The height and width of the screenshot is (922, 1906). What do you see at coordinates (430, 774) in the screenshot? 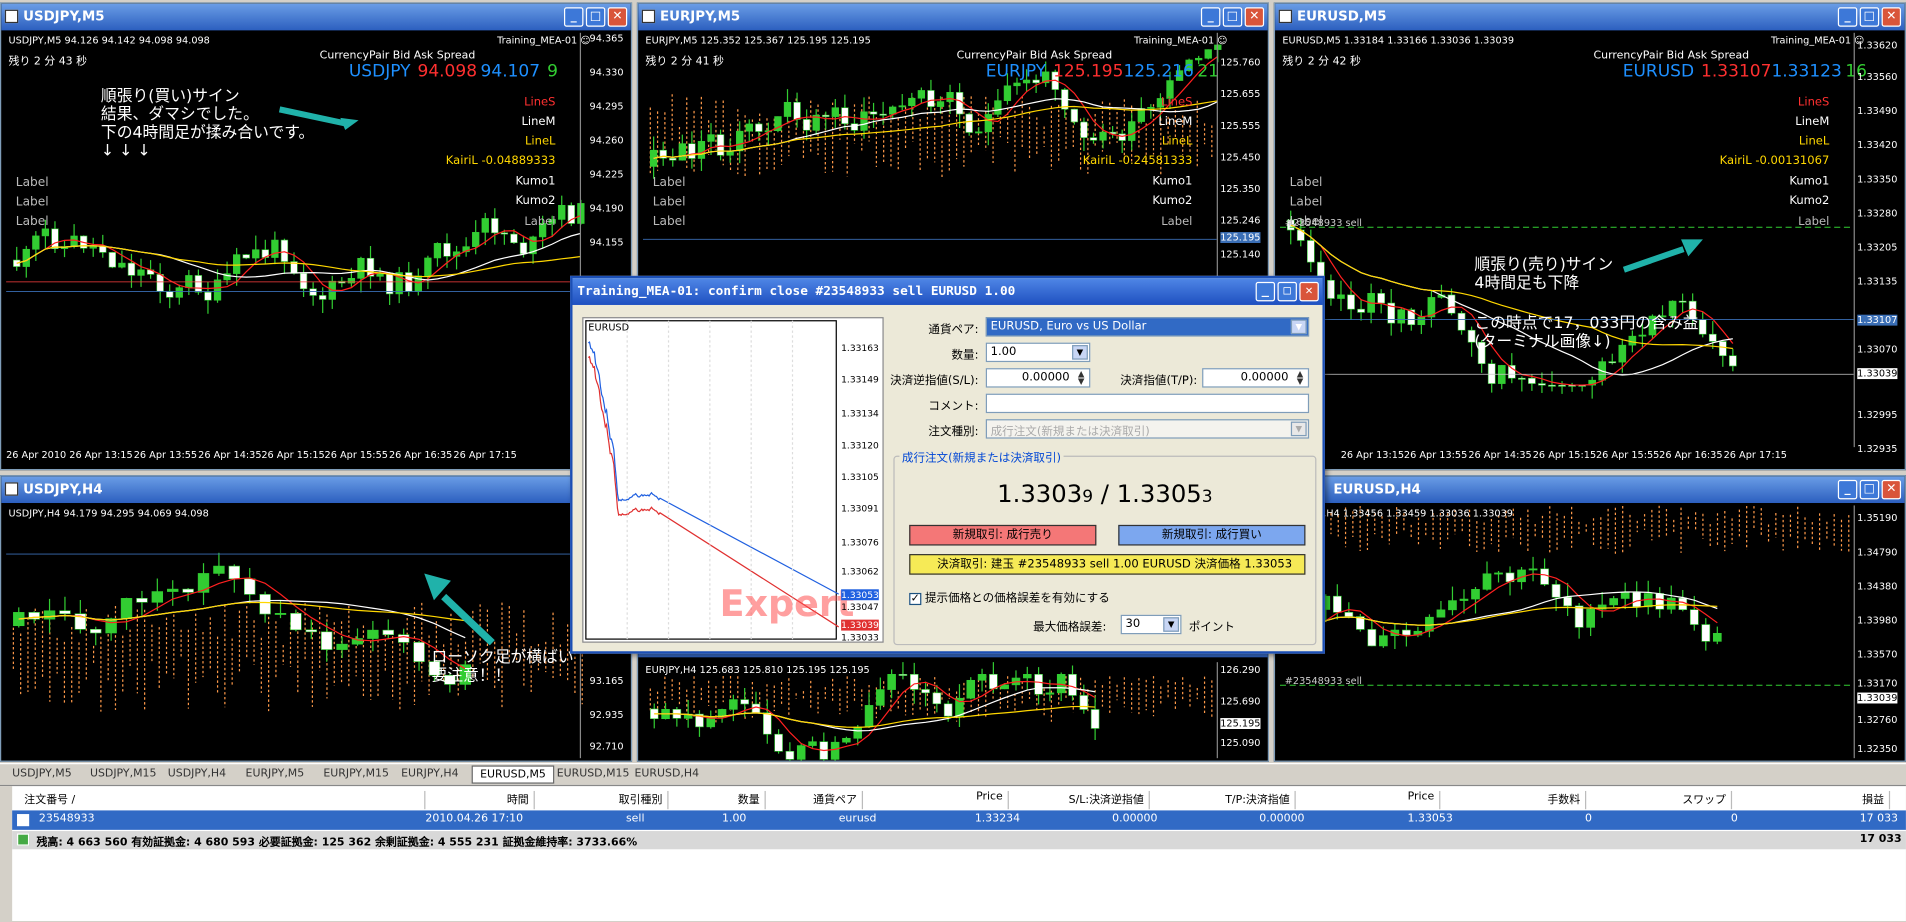
I see `chart-tab: EURJPY,H4` at bounding box center [430, 774].